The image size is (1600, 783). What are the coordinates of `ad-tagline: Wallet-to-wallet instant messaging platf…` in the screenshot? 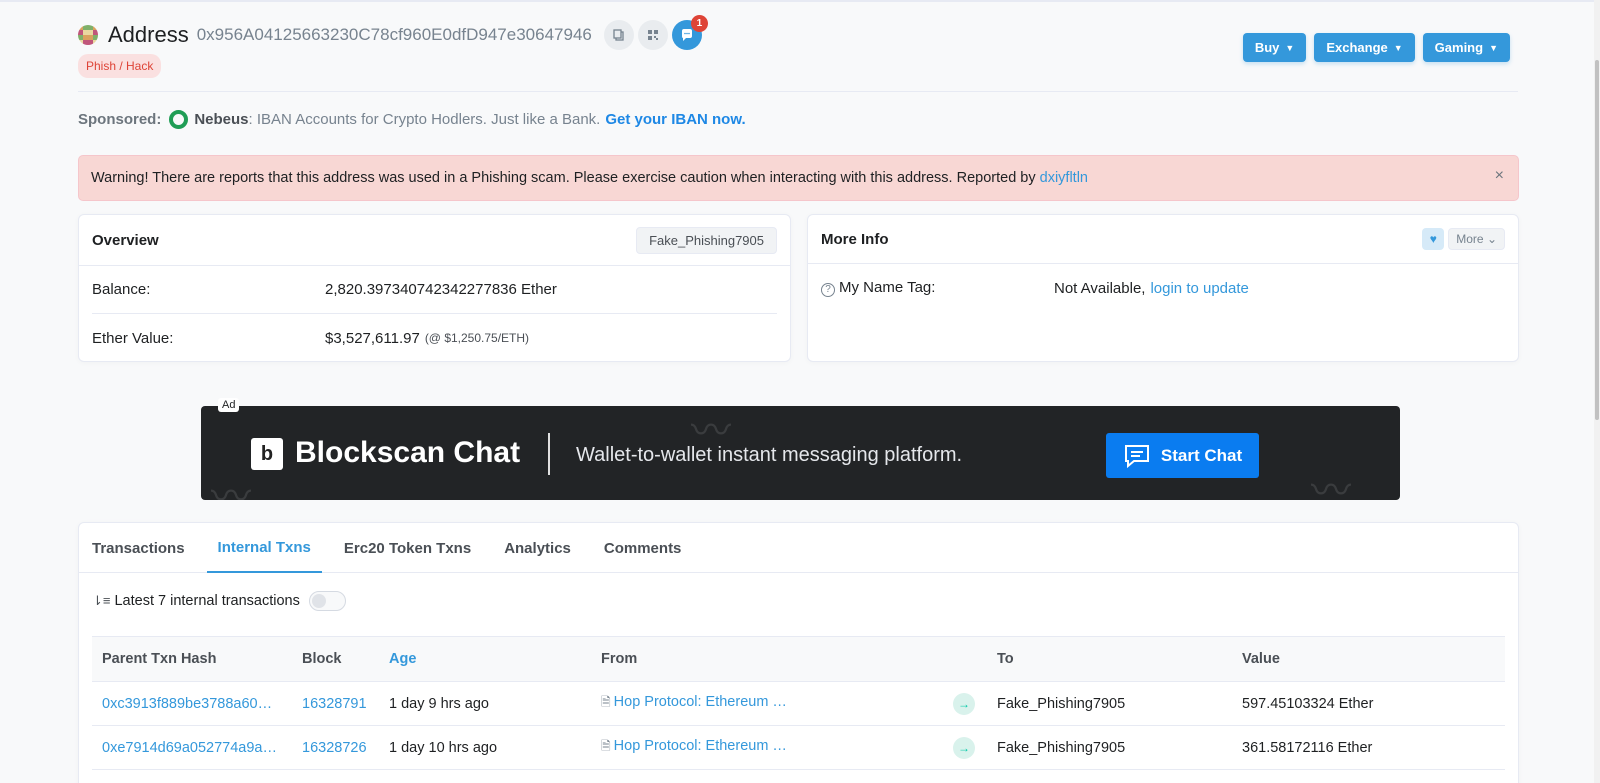 It's located at (769, 455).